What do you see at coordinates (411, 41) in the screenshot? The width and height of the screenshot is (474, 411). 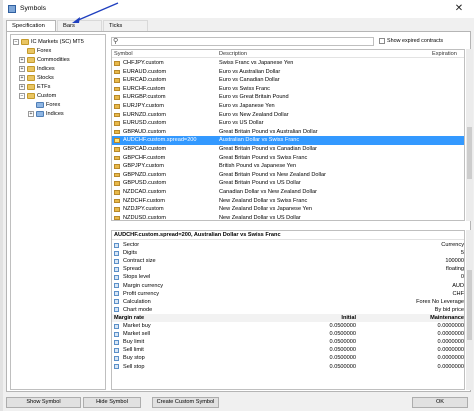 I see `show-expired-toggle: Show expired contracts` at bounding box center [411, 41].